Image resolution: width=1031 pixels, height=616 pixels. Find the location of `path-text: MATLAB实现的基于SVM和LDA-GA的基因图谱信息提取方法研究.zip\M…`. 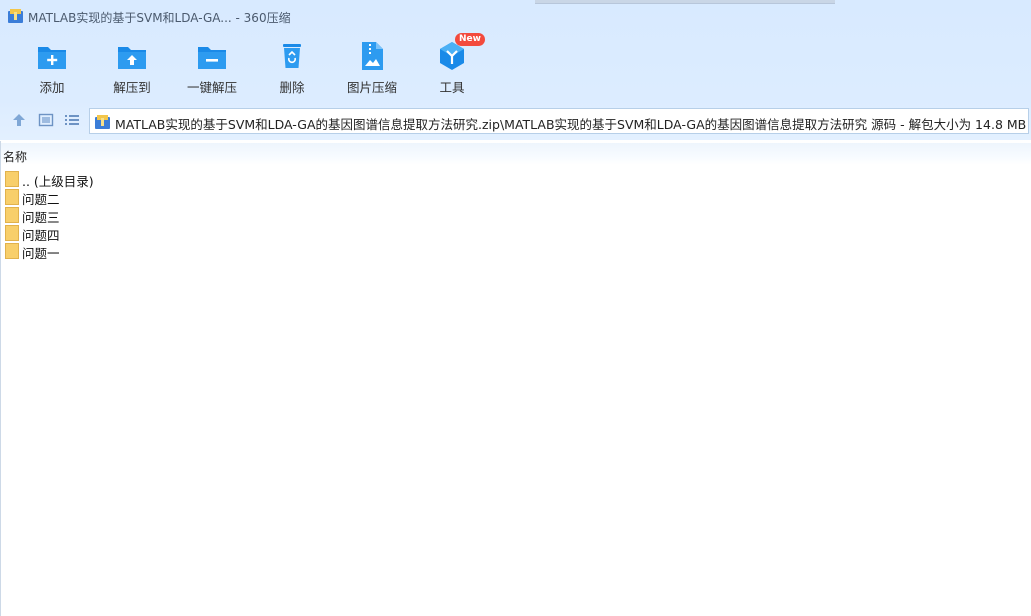

path-text: MATLAB实现的基于SVM和LDA-GA的基因图谱信息提取方法研究.zip\M… is located at coordinates (571, 124).